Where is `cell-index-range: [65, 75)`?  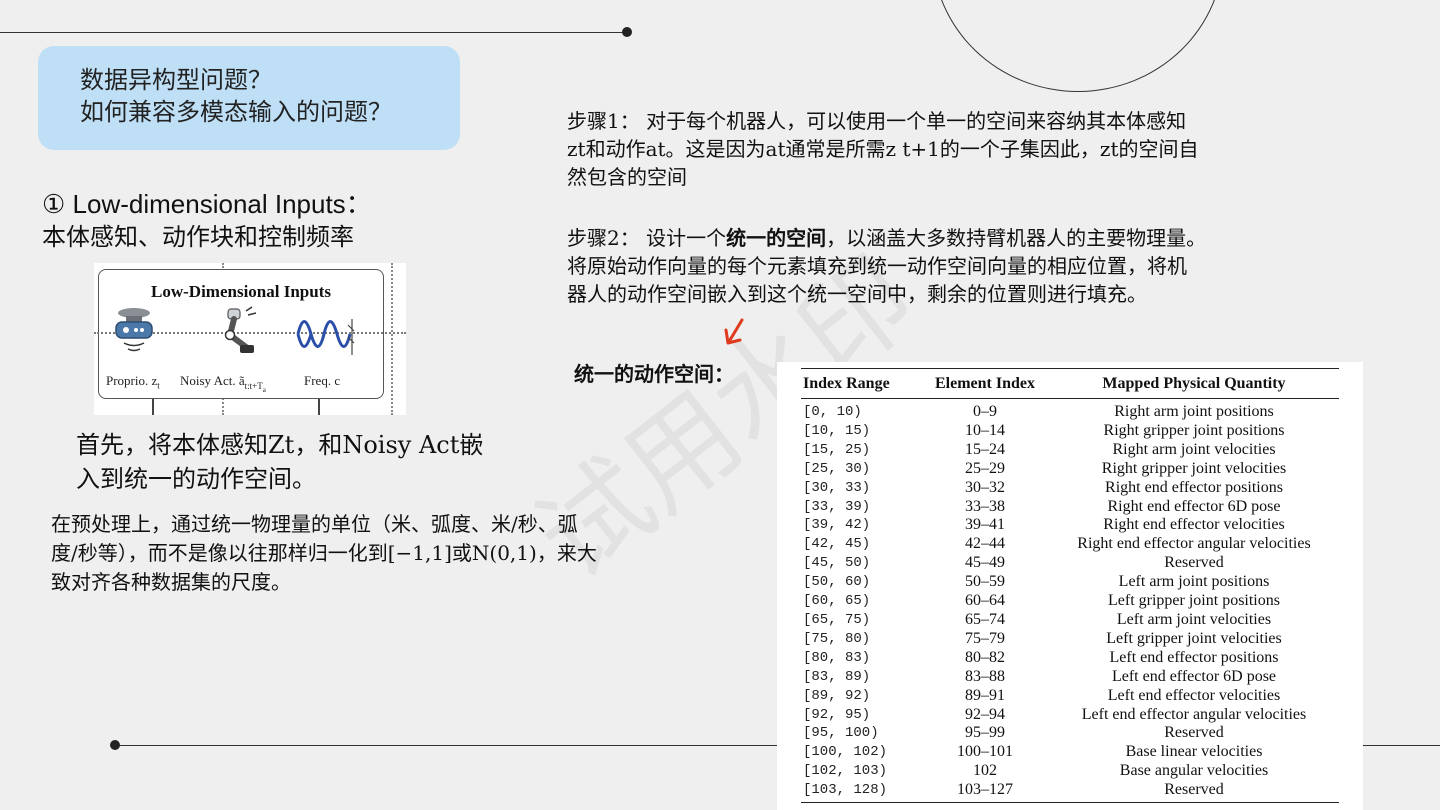
cell-index-range: [65, 75) is located at coordinates (837, 619).